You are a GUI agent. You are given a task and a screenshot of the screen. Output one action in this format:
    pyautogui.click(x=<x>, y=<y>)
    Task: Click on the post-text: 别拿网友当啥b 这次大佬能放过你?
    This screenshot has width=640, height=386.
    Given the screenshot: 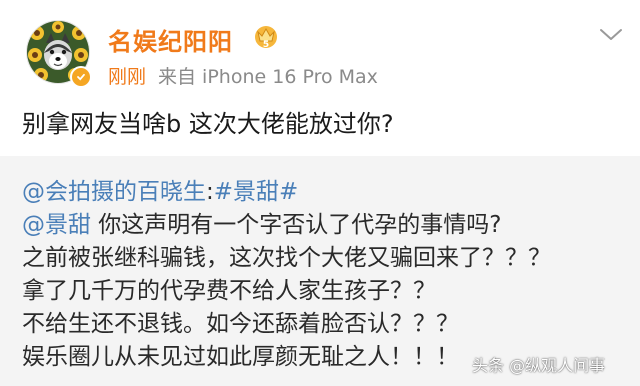 What is the action you would take?
    pyautogui.click(x=208, y=124)
    